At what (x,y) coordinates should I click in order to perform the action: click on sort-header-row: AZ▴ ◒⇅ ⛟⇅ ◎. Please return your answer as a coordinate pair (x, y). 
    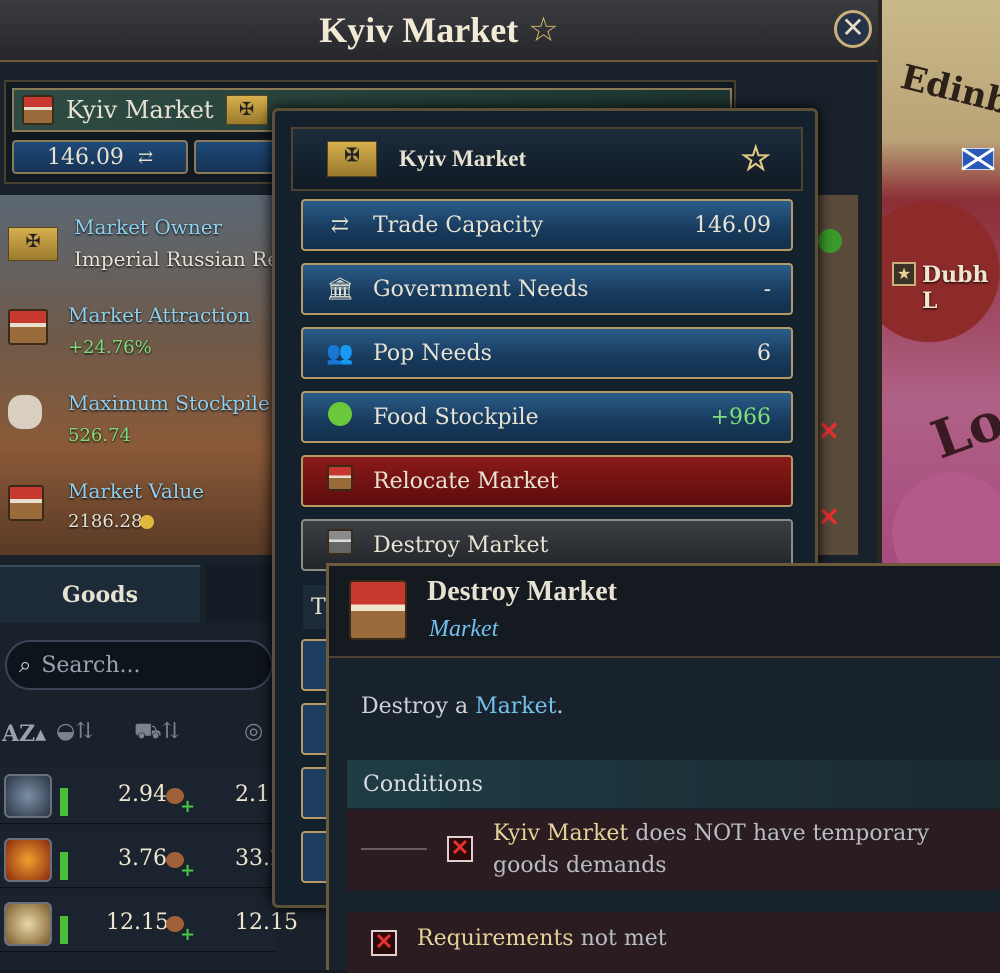
    Looking at the image, I should click on (137, 735).